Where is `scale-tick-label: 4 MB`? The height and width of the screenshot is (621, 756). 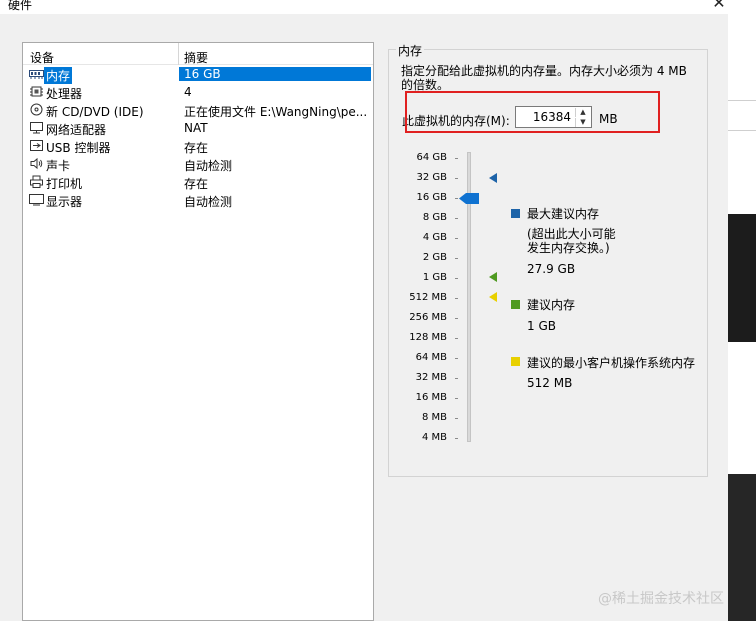 scale-tick-label: 4 MB is located at coordinates (434, 437).